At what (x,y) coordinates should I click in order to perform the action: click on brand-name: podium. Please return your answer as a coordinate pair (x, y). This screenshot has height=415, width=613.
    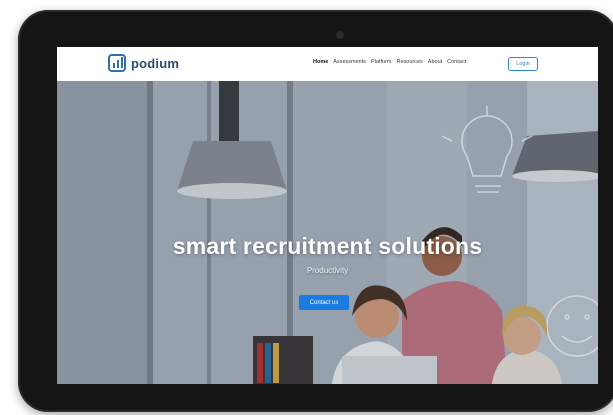
    Looking at the image, I should click on (155, 63).